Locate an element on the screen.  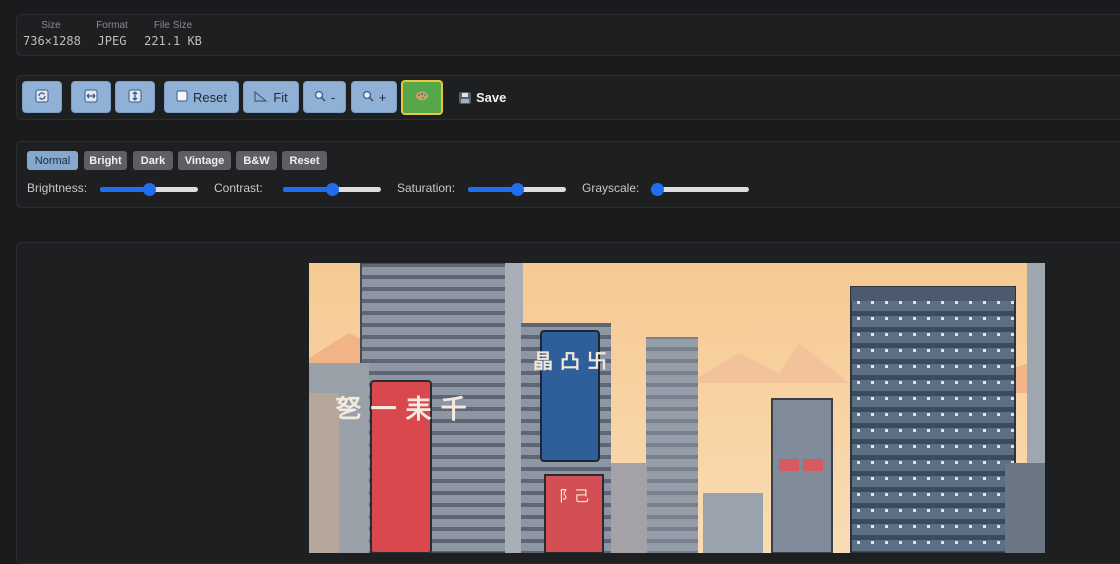
preset-dark-button: Dark is located at coordinates (153, 160).